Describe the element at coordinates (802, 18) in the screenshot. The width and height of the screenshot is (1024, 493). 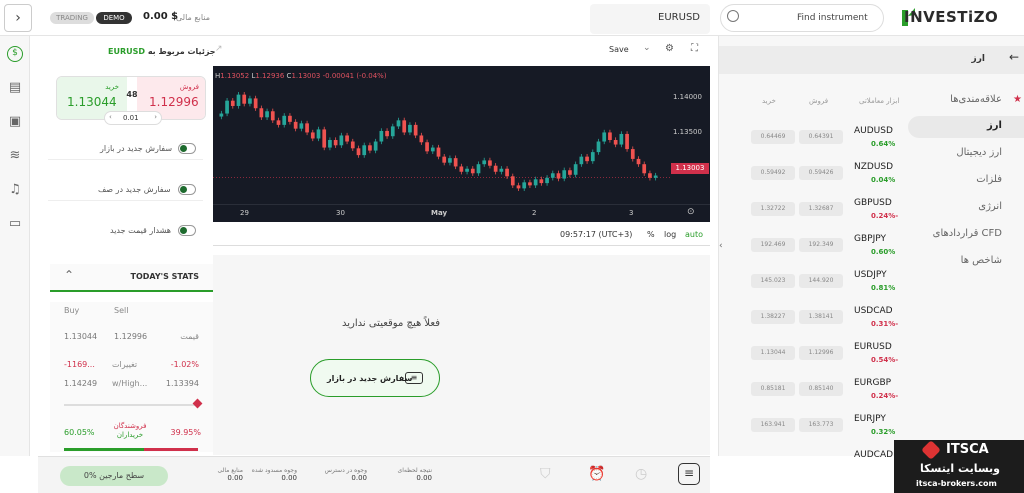
I see `search-box: Find instrument` at that location.